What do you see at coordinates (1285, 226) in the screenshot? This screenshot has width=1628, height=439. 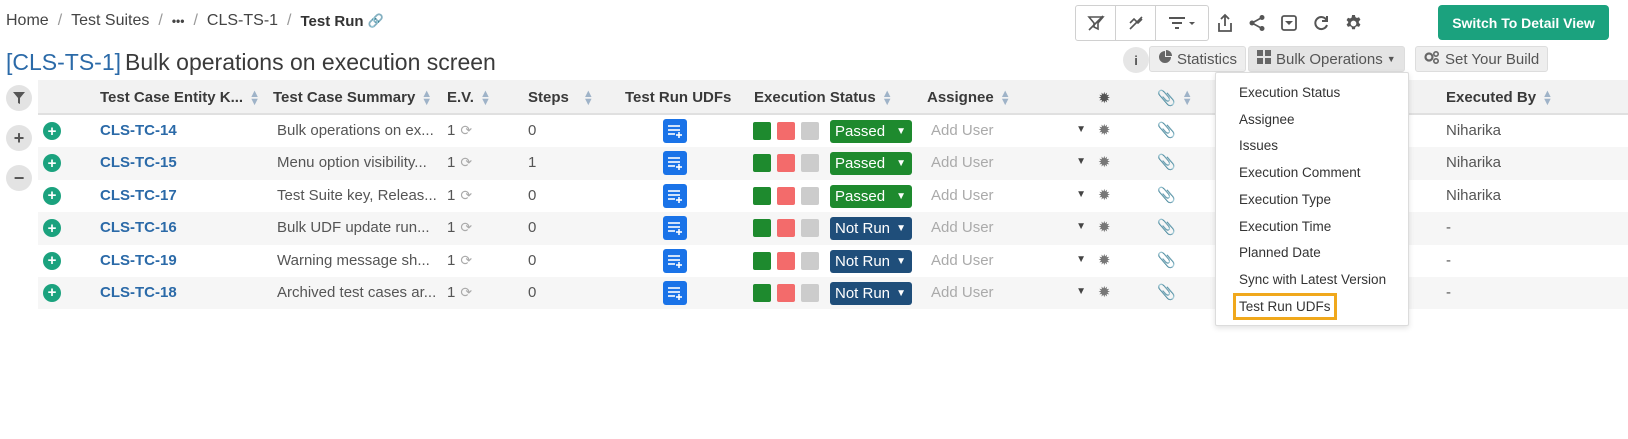 I see `menu-item-execution-time: Execution Time` at bounding box center [1285, 226].